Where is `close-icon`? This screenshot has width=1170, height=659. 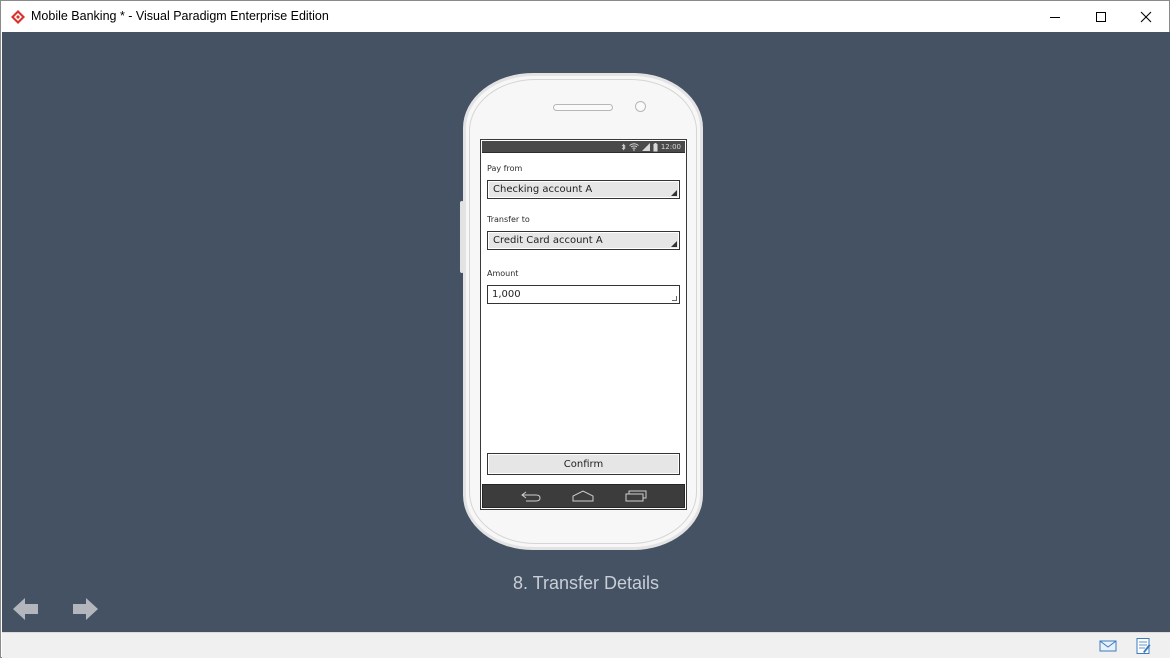
close-icon is located at coordinates (1146, 16).